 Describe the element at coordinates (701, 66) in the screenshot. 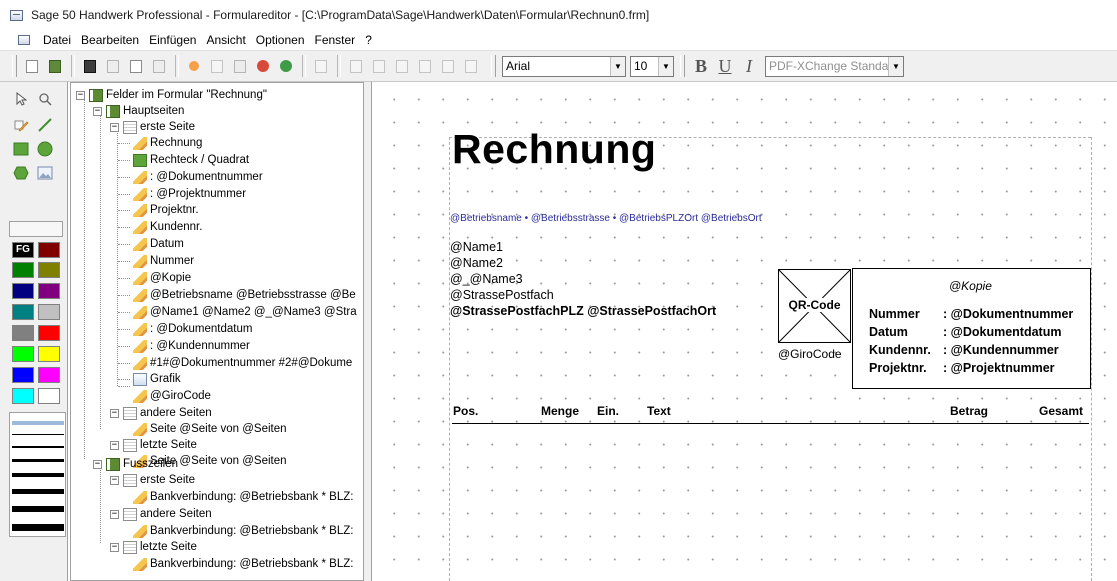

I see `bold-button: B` at that location.